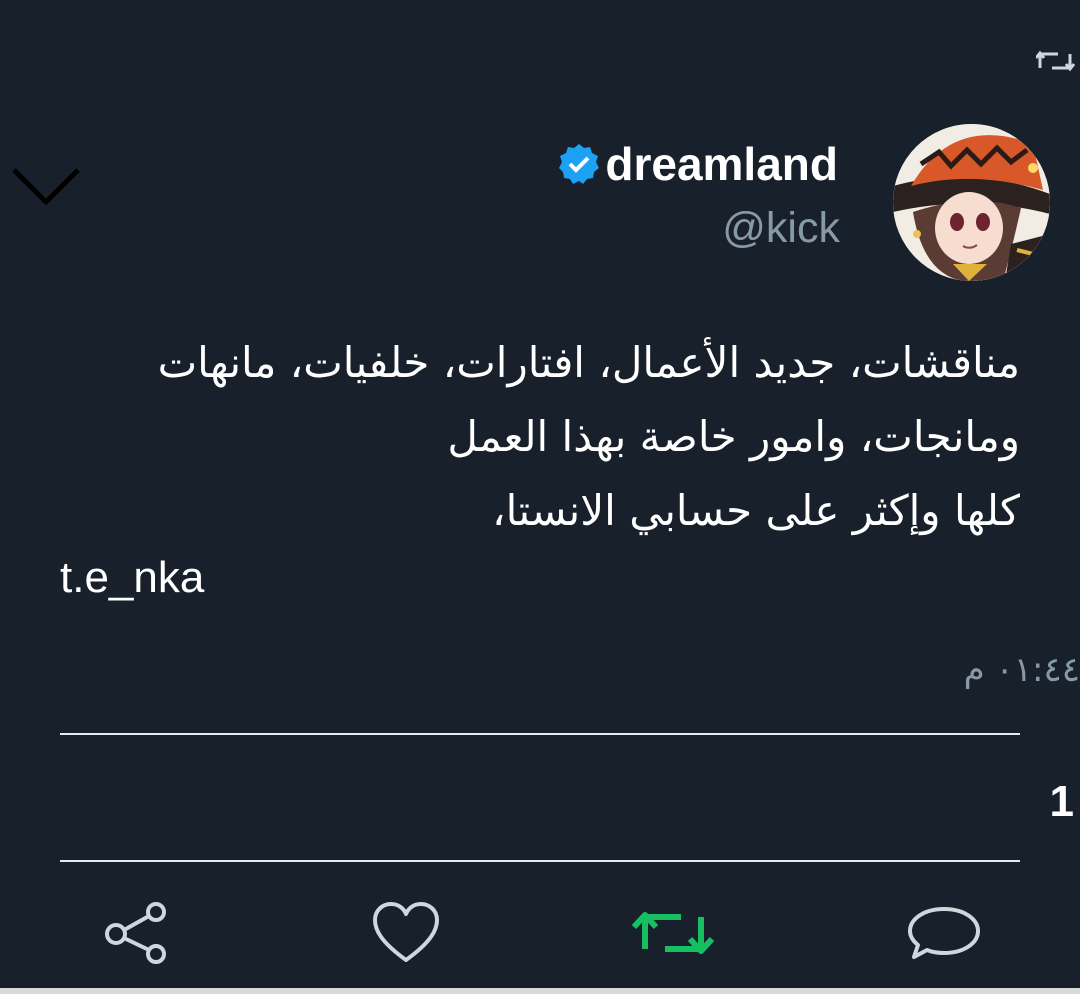  Describe the element at coordinates (1021, 670) in the screenshot. I see `tweet-timestamp: ٠١:٤٤ م` at that location.